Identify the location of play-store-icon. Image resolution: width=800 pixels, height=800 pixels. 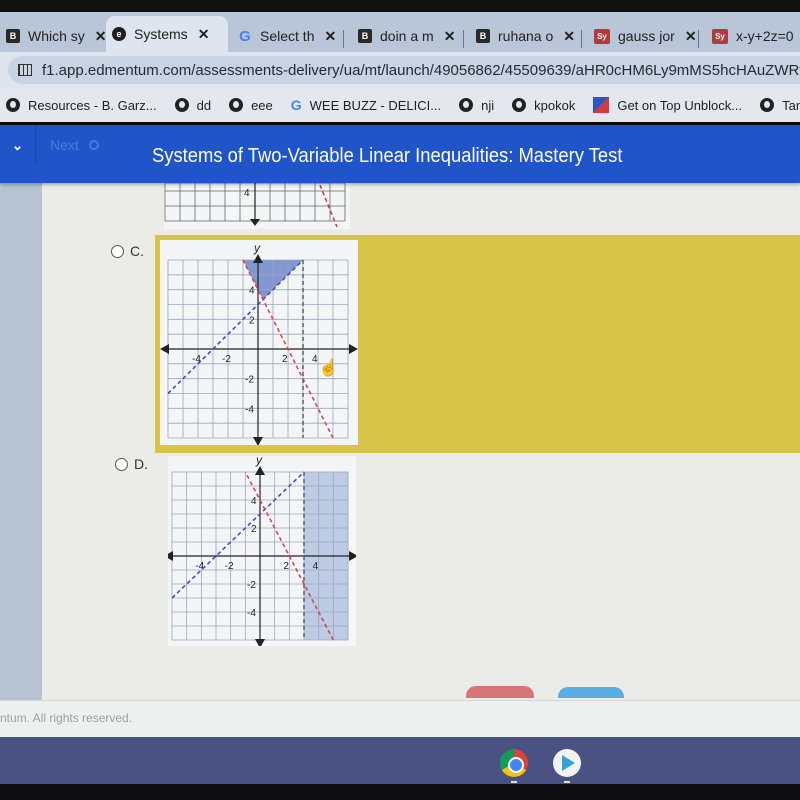
(567, 763).